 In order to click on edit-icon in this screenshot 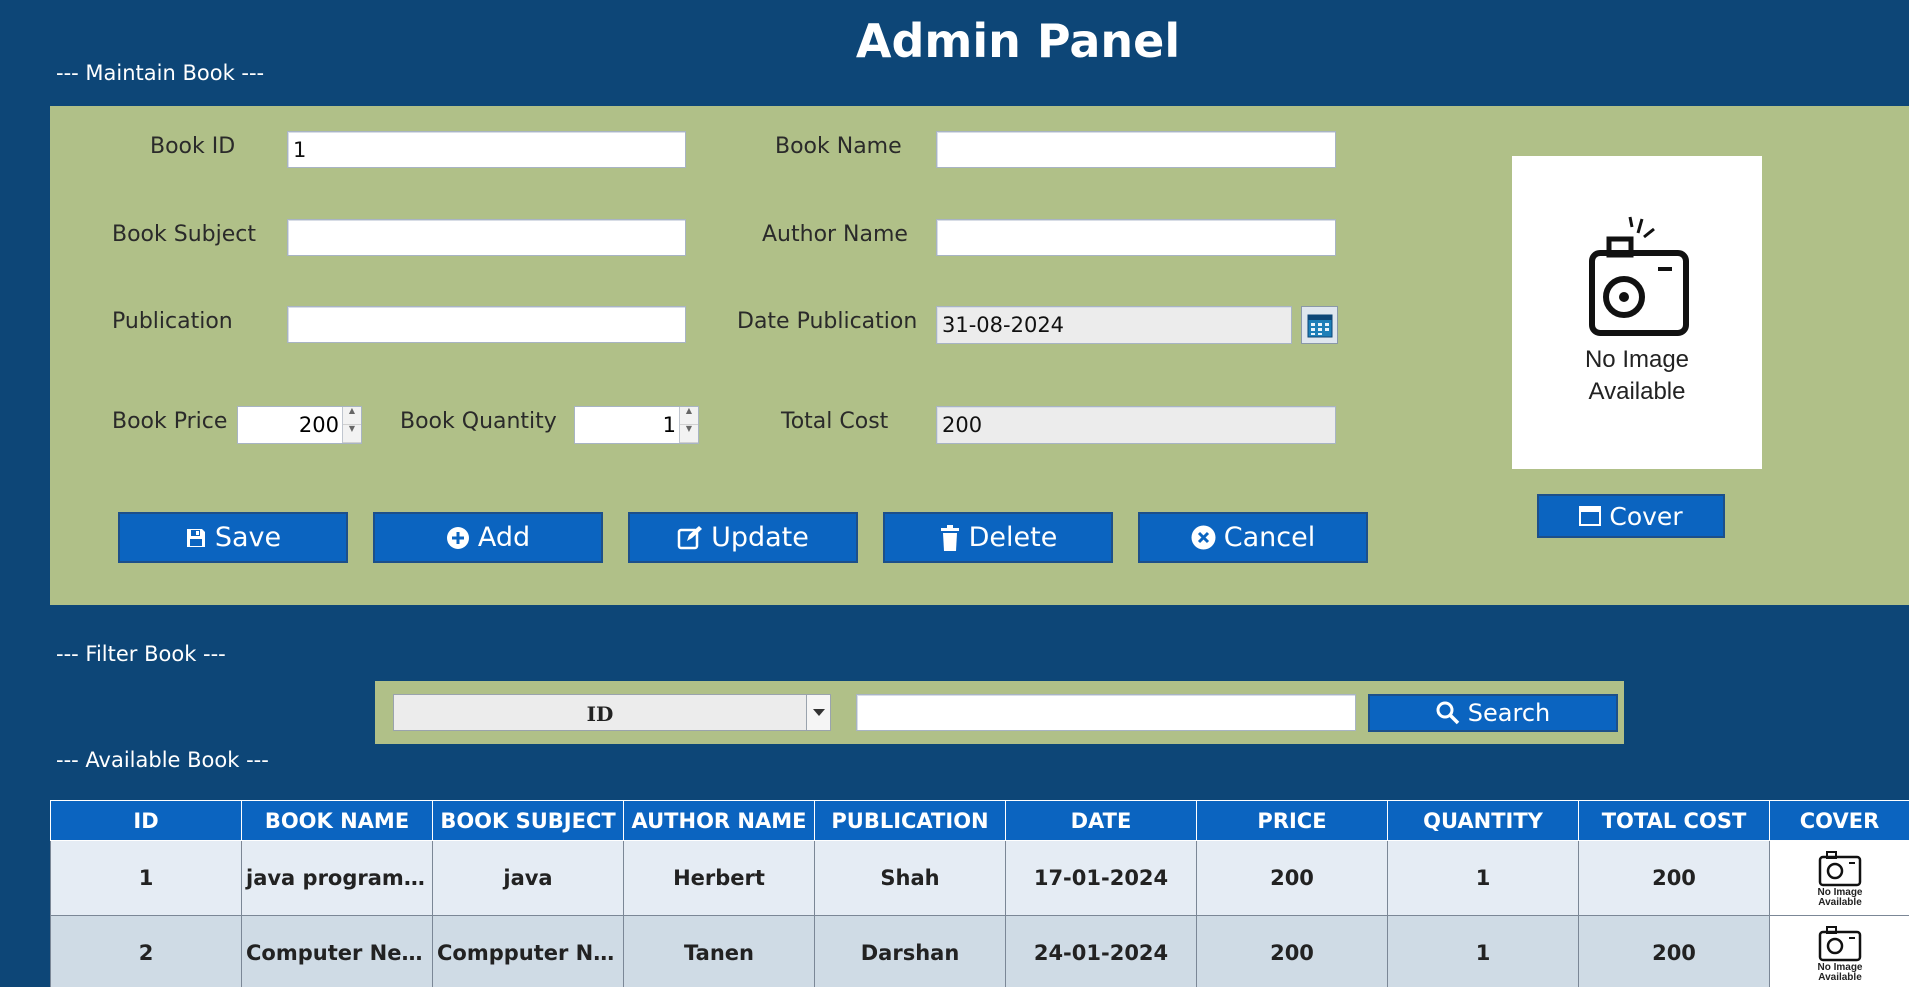, I will do `click(690, 537)`.